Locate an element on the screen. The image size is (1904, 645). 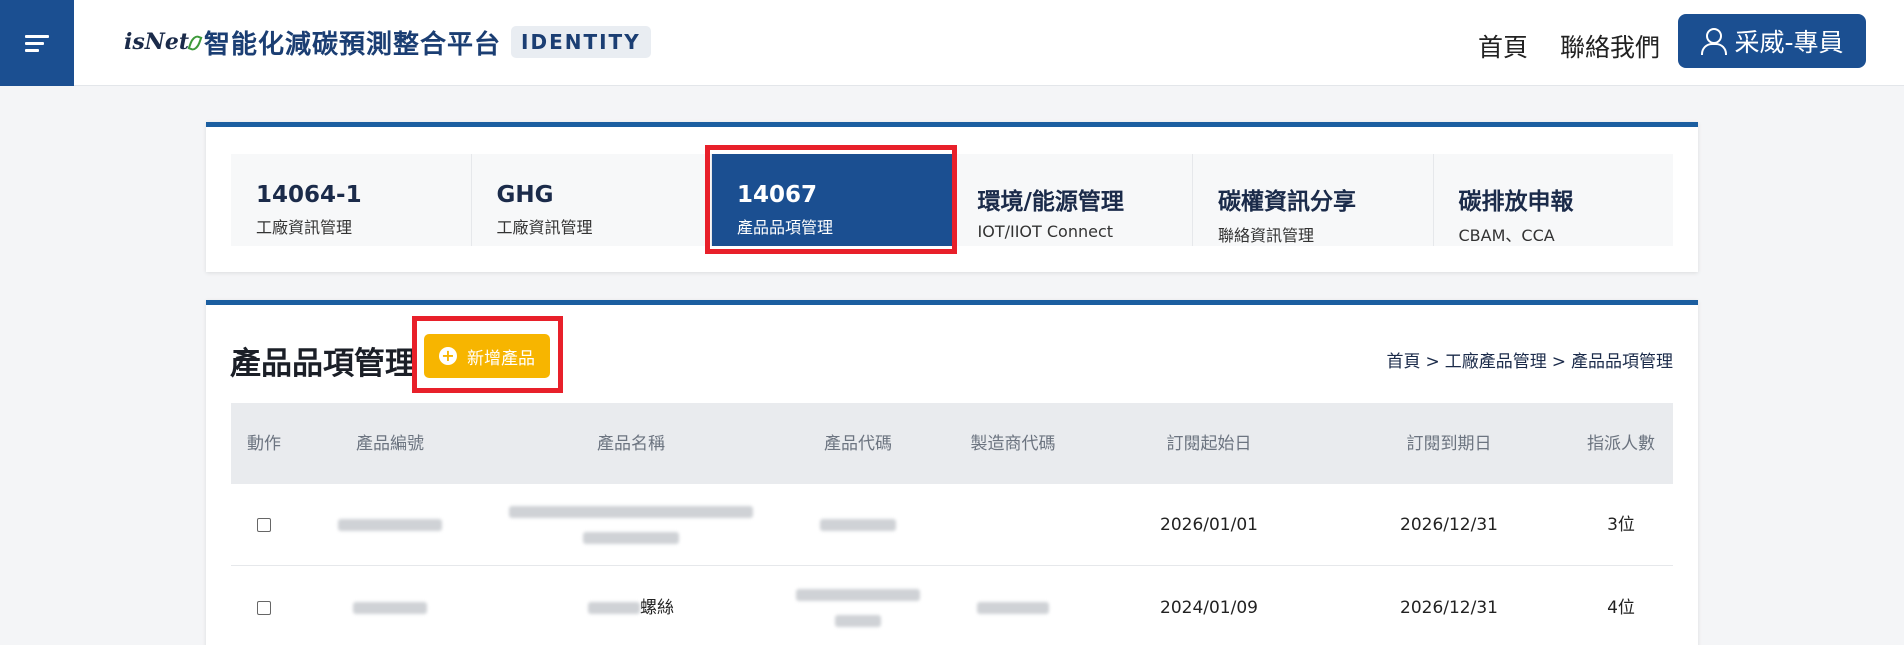
tab-title: 14064-1 is located at coordinates (309, 195).